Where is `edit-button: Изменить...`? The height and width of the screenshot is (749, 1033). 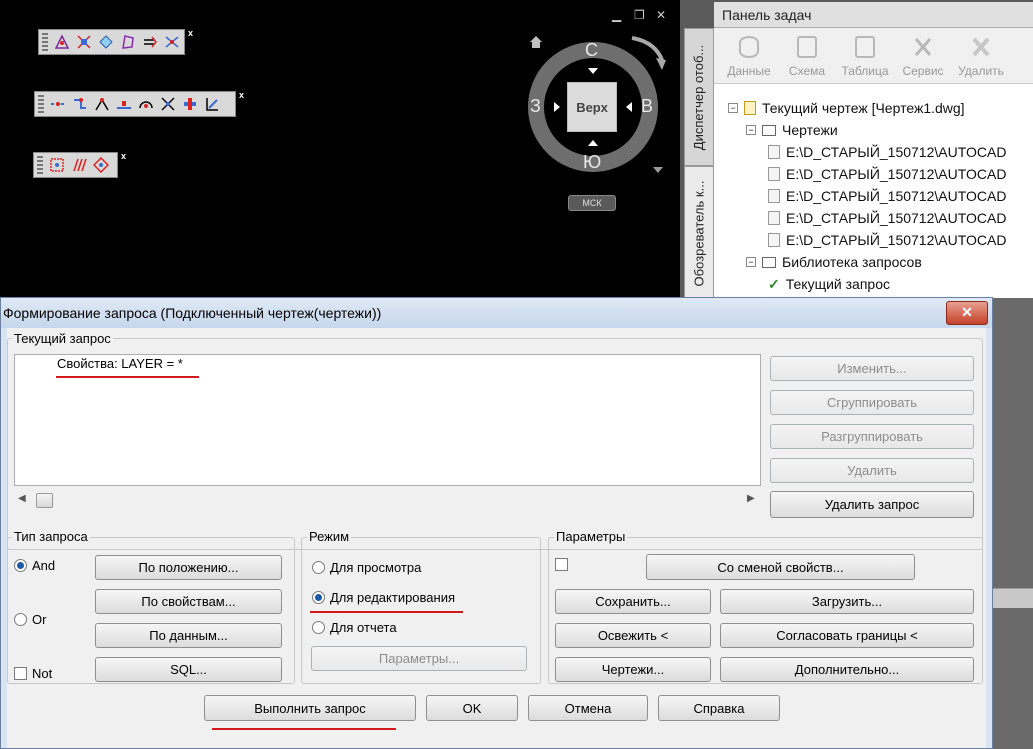
edit-button: Изменить... is located at coordinates (872, 368).